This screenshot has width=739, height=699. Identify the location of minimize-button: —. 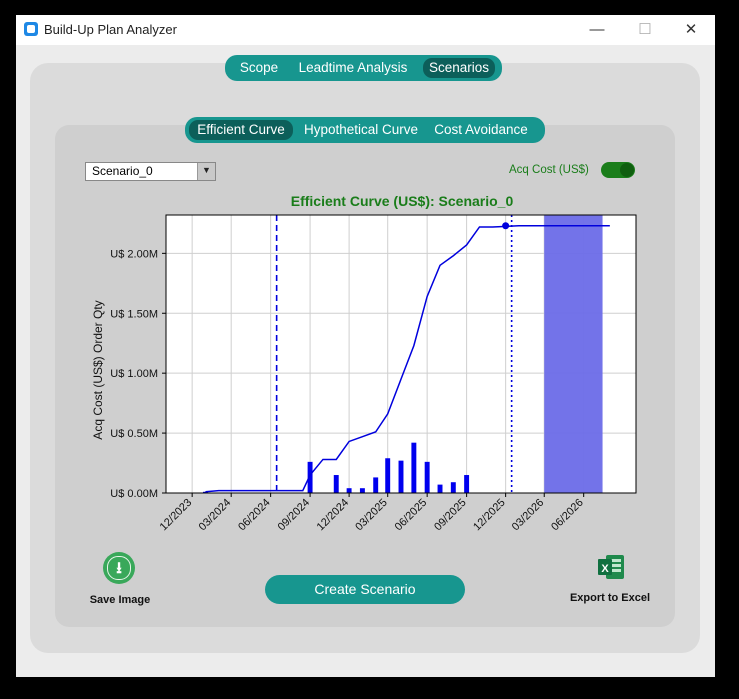
(597, 30).